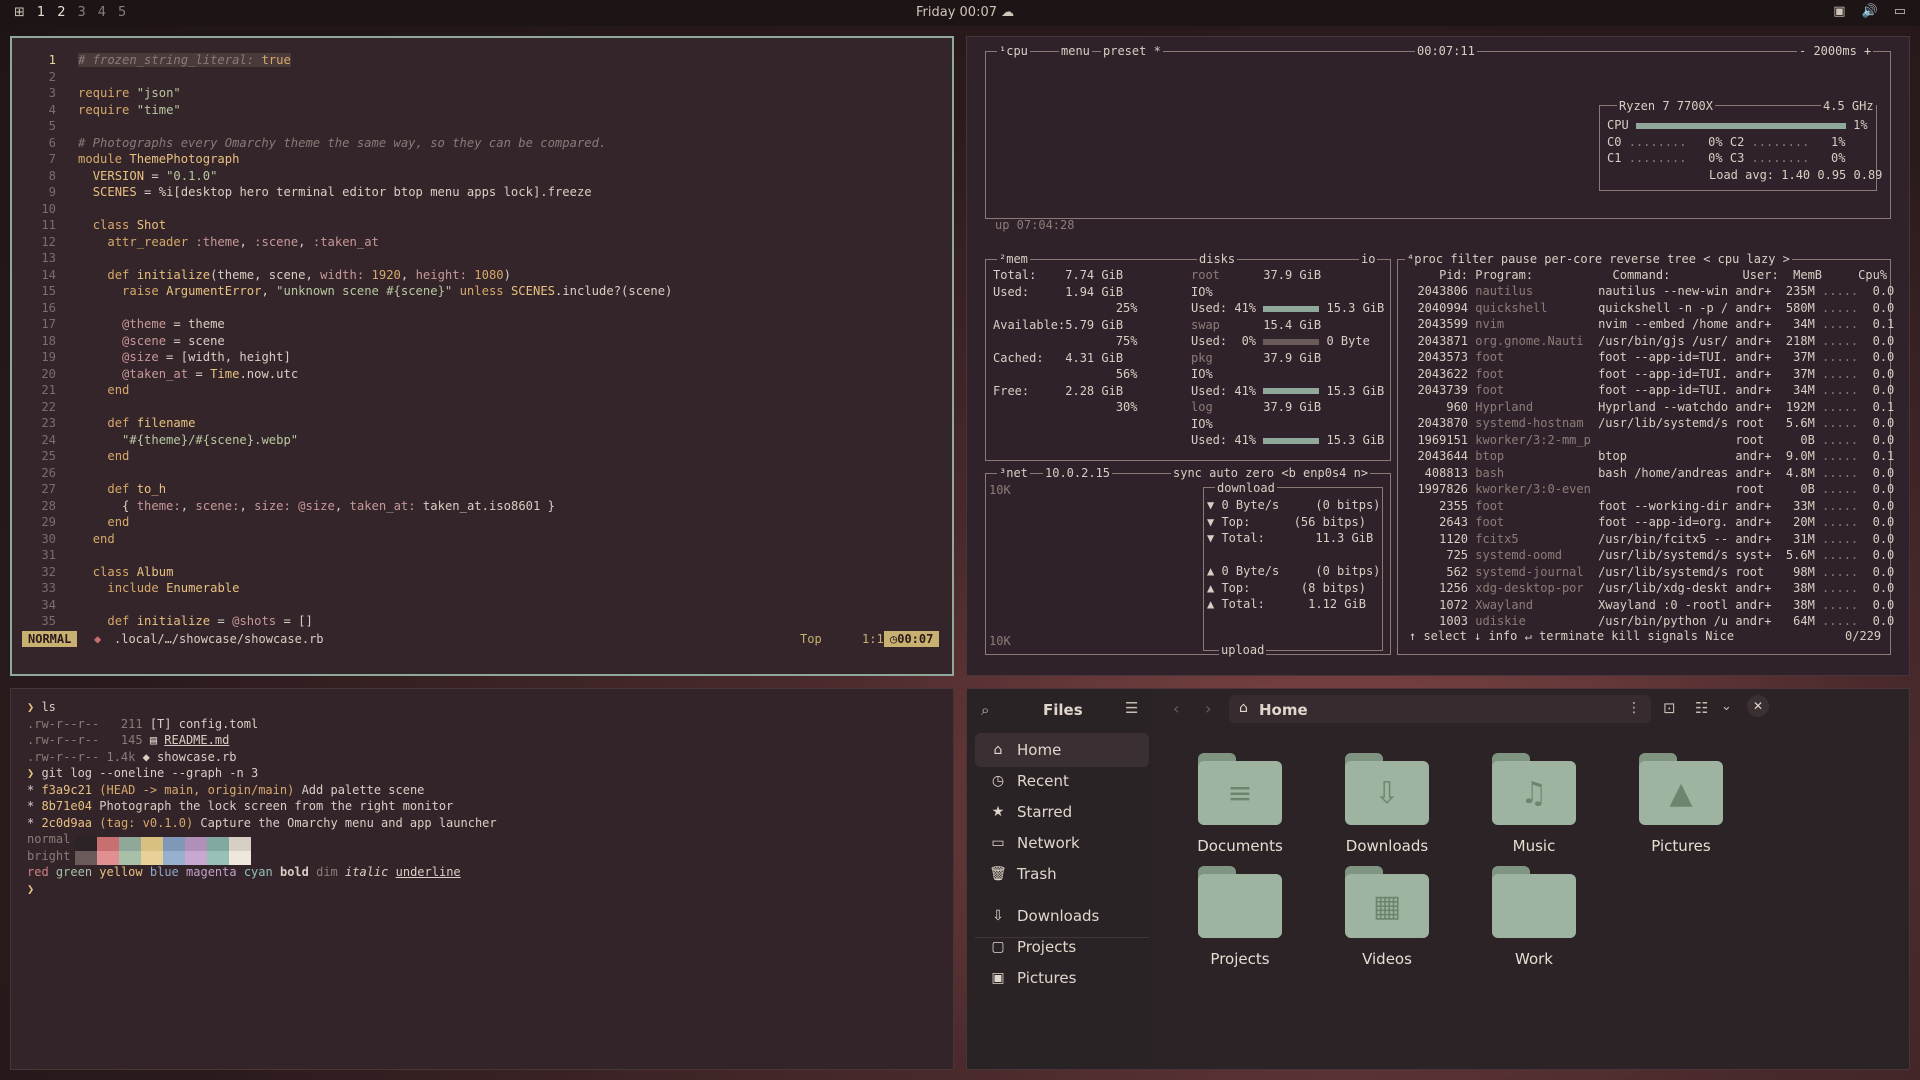 This screenshot has width=1920, height=1080. Describe the element at coordinates (346, 522) in the screenshot. I see `code-line: 29 end` at that location.